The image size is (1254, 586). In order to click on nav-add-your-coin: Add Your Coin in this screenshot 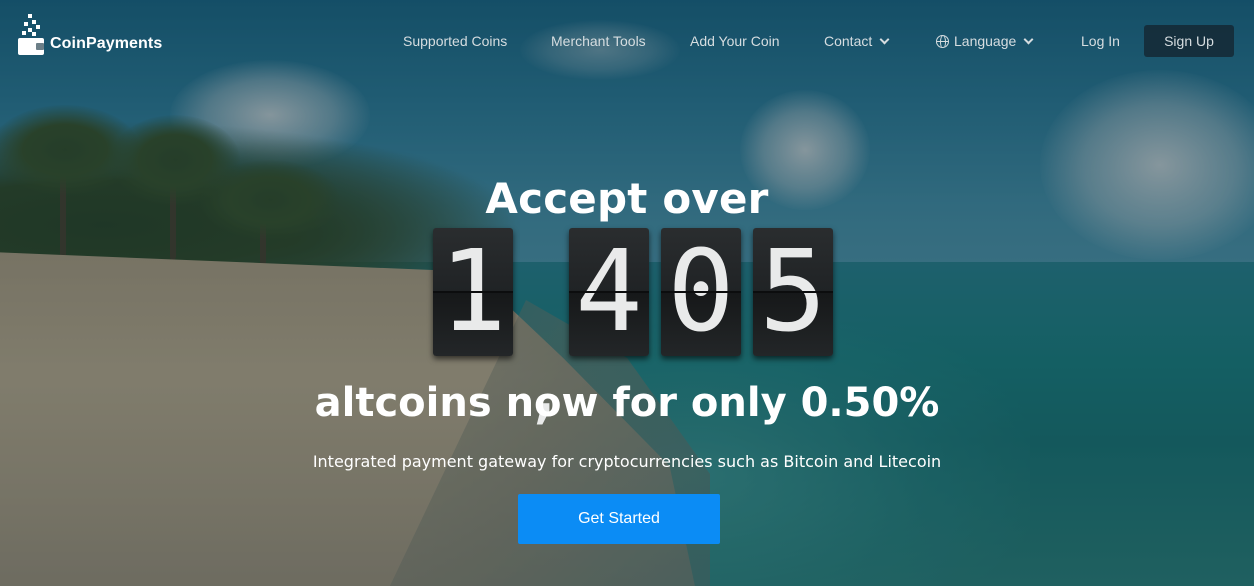, I will do `click(735, 41)`.